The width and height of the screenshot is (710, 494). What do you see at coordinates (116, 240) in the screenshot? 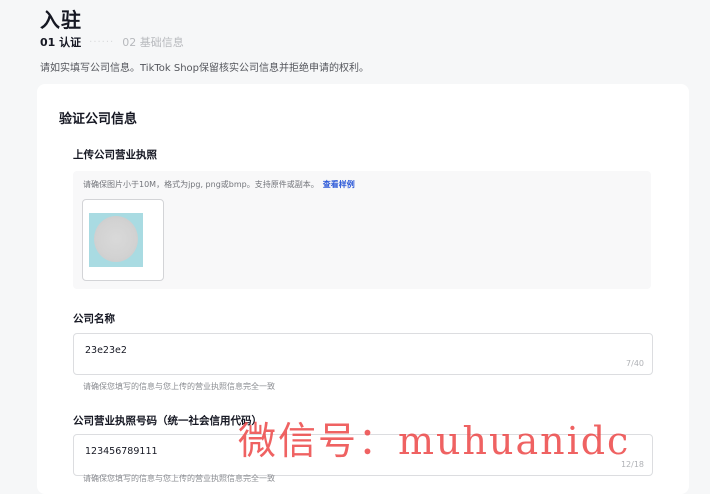
I see `license-image` at bounding box center [116, 240].